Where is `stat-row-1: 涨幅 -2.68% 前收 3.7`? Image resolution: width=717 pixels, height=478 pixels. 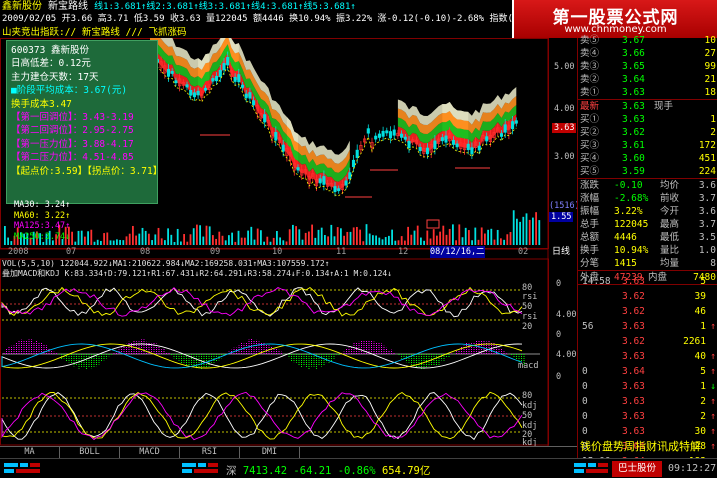
stat-row-1: 涨幅 -2.68% 前收 3.7 is located at coordinates (647, 198).